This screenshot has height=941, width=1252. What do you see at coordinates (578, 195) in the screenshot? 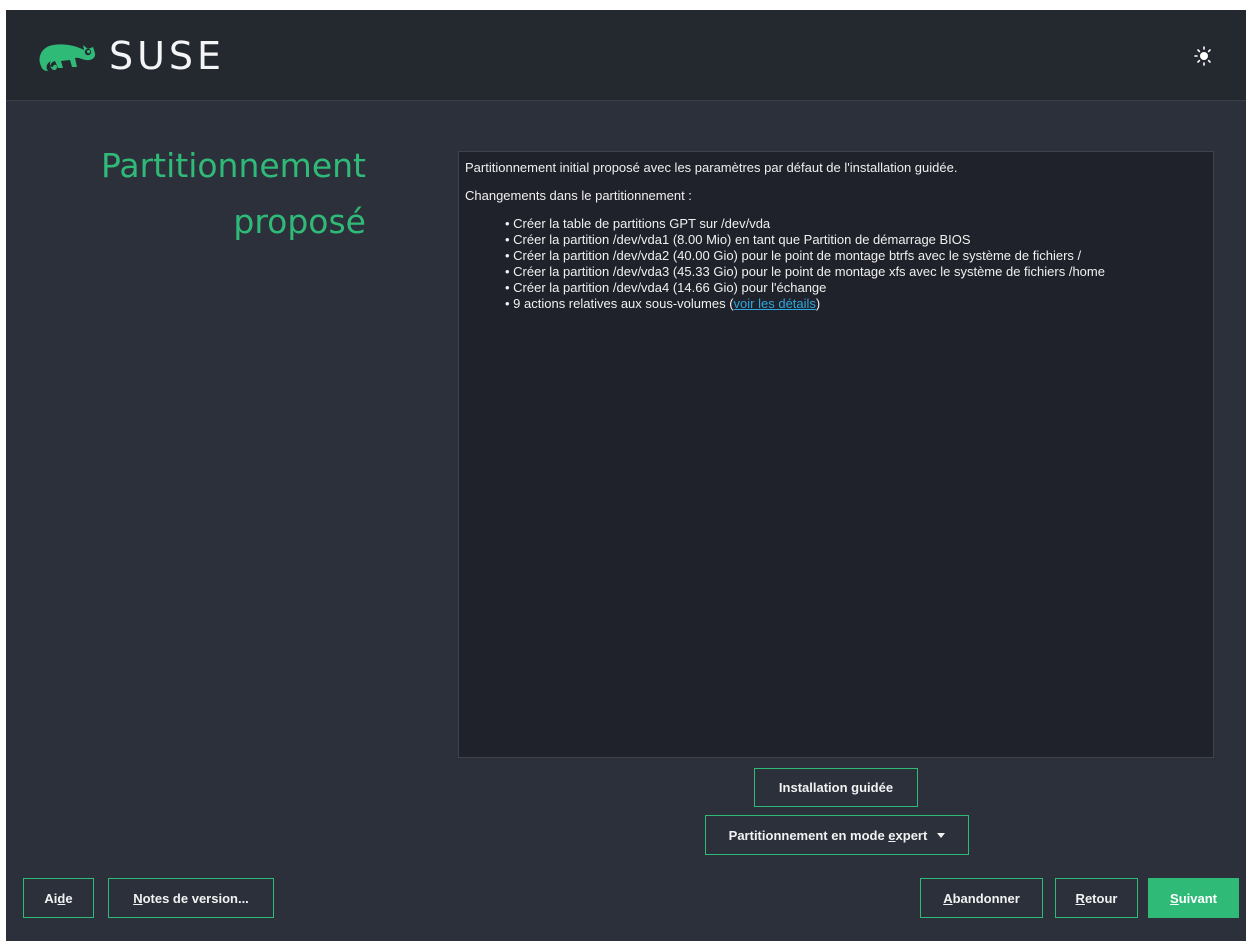
I see `changes-heading: Changements dans le partitionnement :` at bounding box center [578, 195].